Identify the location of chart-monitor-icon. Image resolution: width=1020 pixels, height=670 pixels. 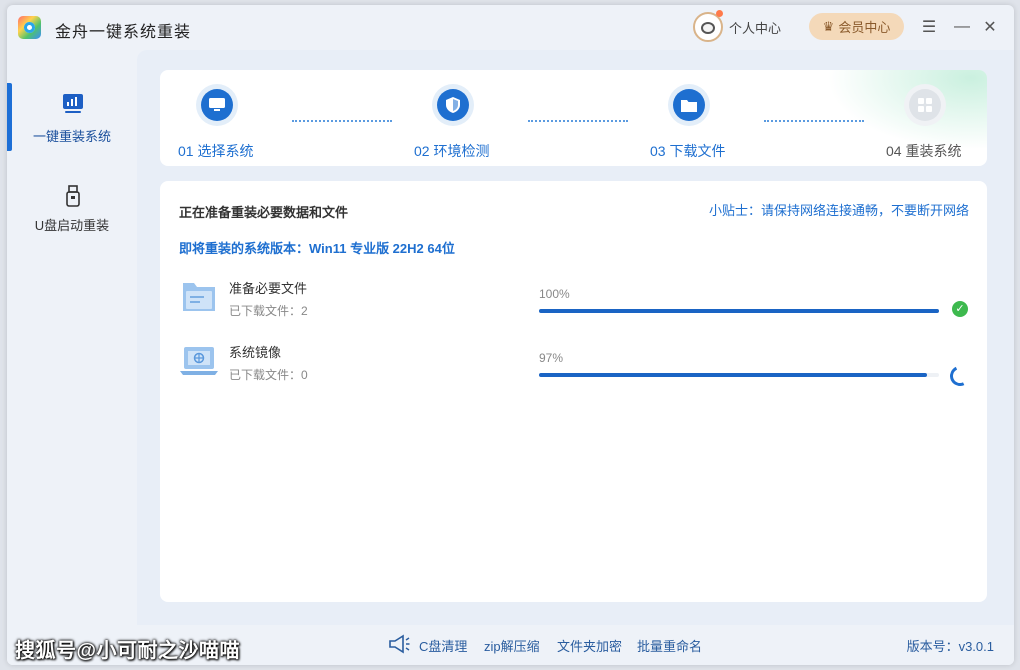
(73, 103).